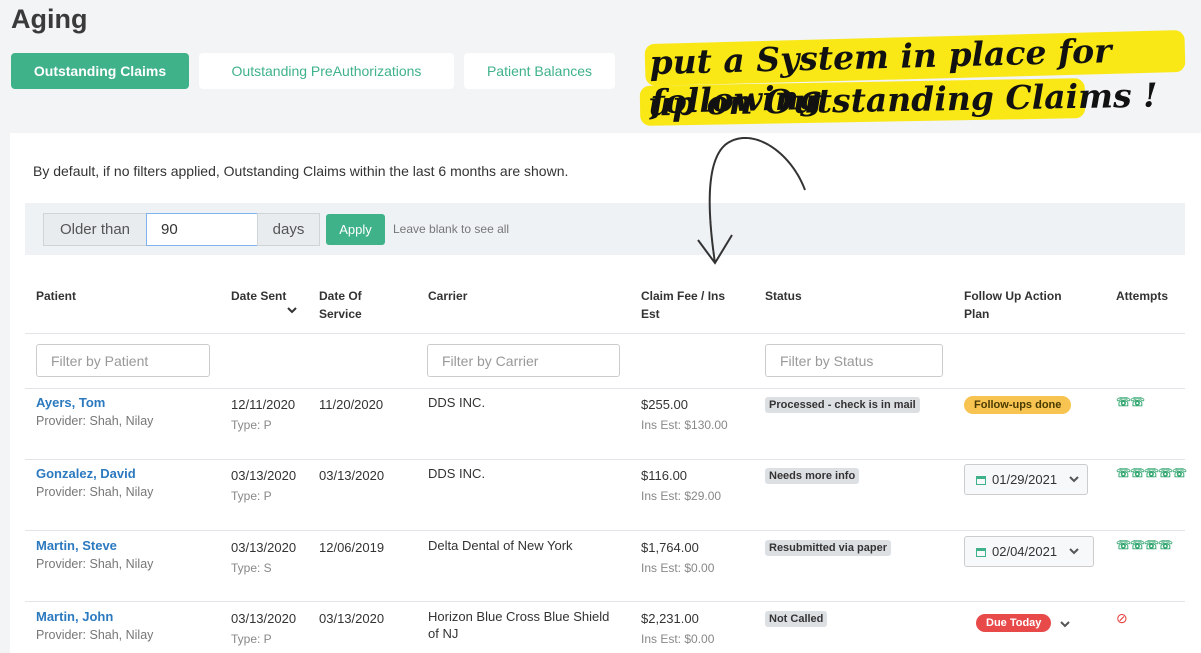  What do you see at coordinates (1018, 405) in the screenshot?
I see `follow-ups-done-badge: Follow-ups done` at bounding box center [1018, 405].